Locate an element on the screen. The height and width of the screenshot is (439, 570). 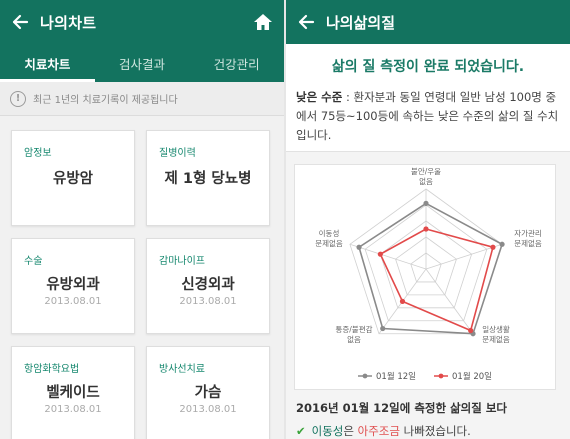
app-bar: 나의삶의질 is located at coordinates (428, 22).